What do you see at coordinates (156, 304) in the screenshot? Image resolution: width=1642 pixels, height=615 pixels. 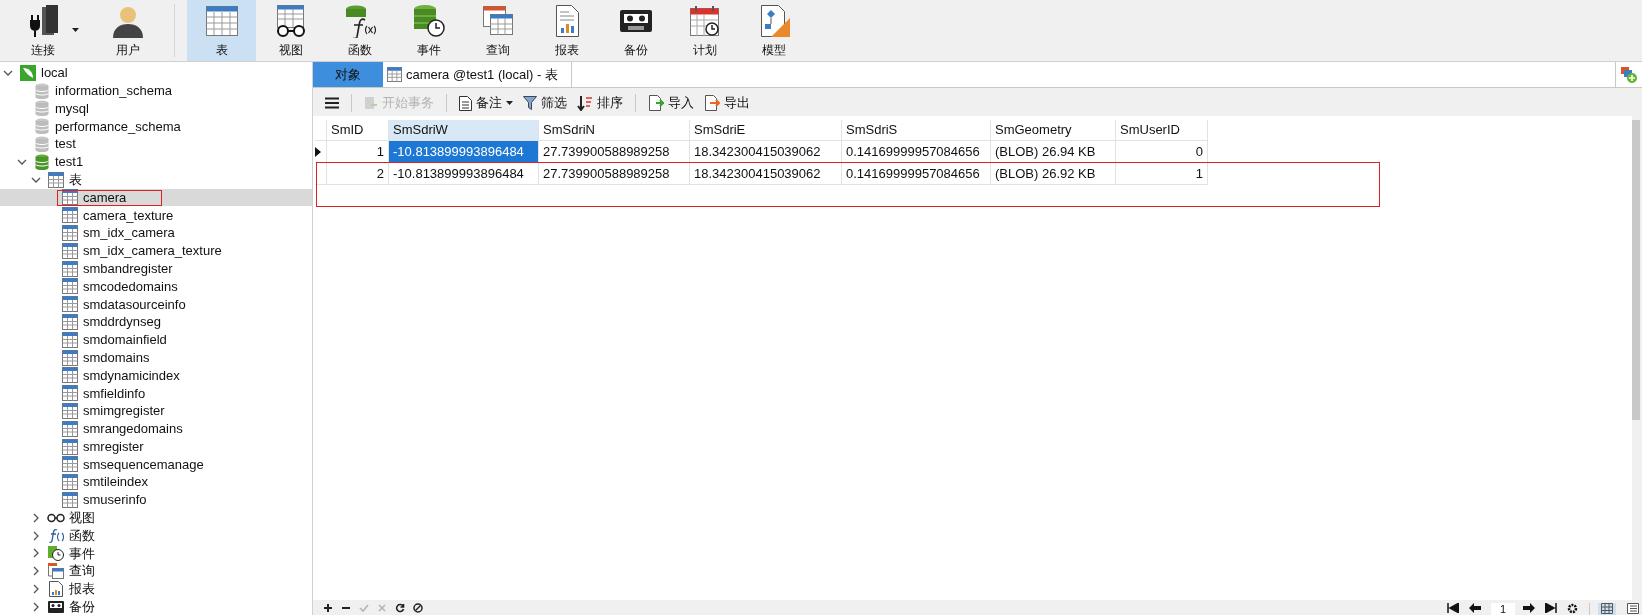 I see `tree-item: smdatasourceinfo` at bounding box center [156, 304].